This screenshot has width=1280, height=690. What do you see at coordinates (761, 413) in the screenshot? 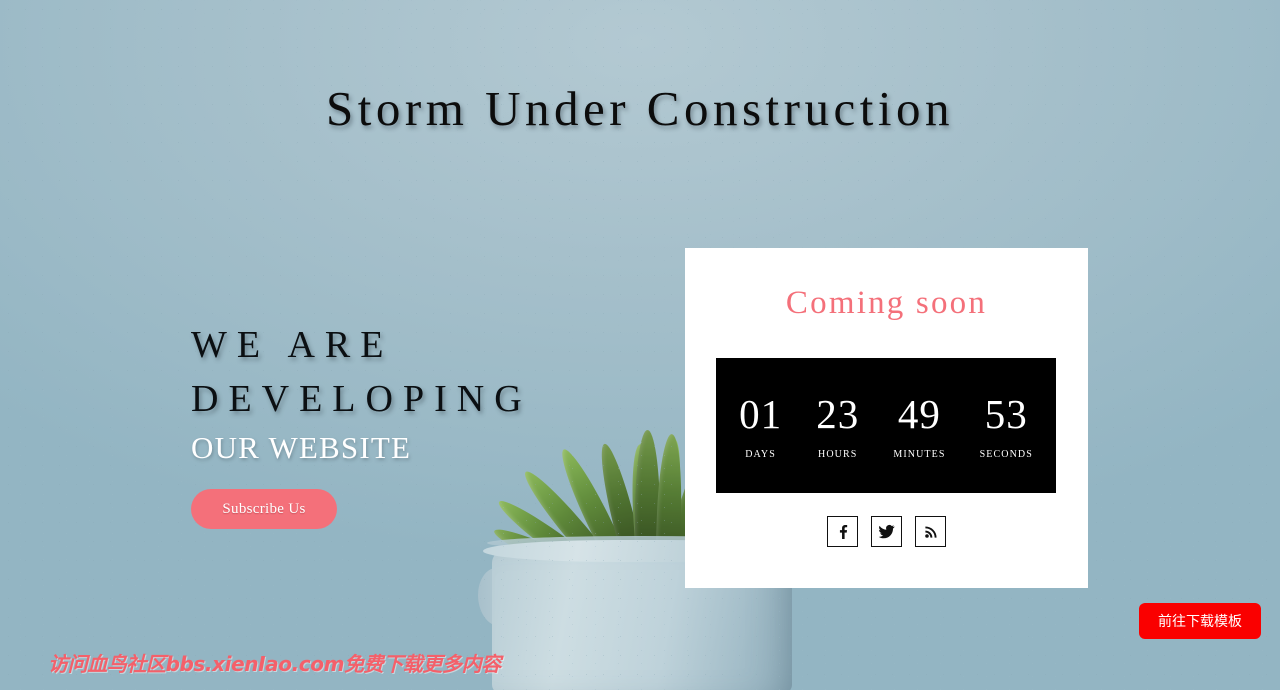
I see `countdown-value-days: 01` at bounding box center [761, 413].